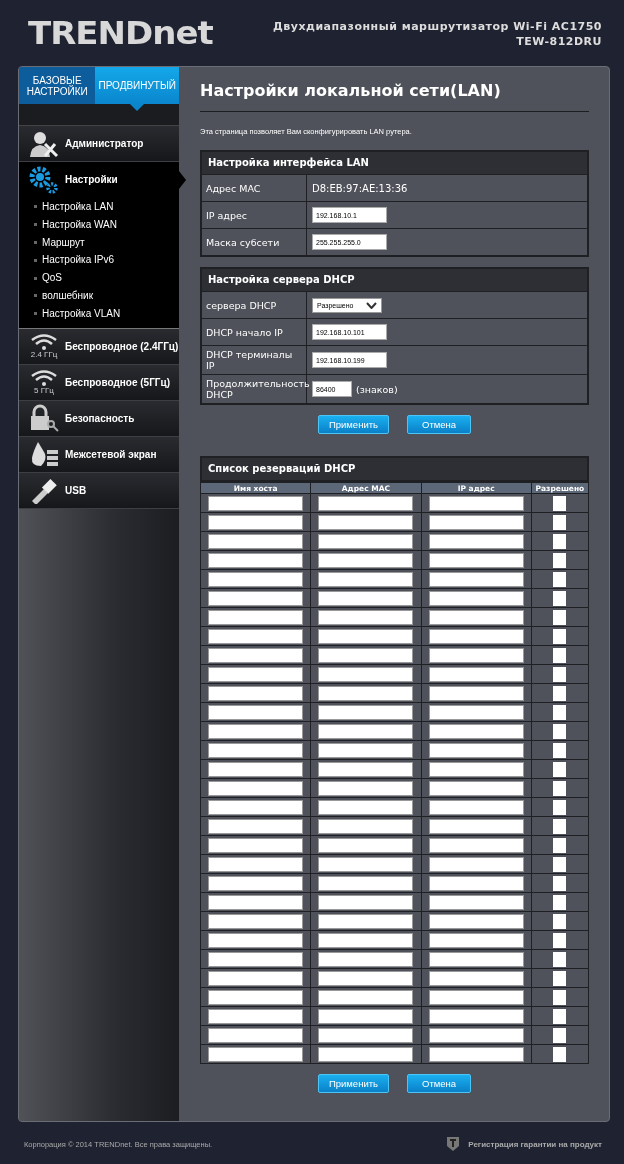 This screenshot has width=624, height=1164. What do you see at coordinates (99, 242) in the screenshot?
I see `submenu-link: Маршрут` at bounding box center [99, 242].